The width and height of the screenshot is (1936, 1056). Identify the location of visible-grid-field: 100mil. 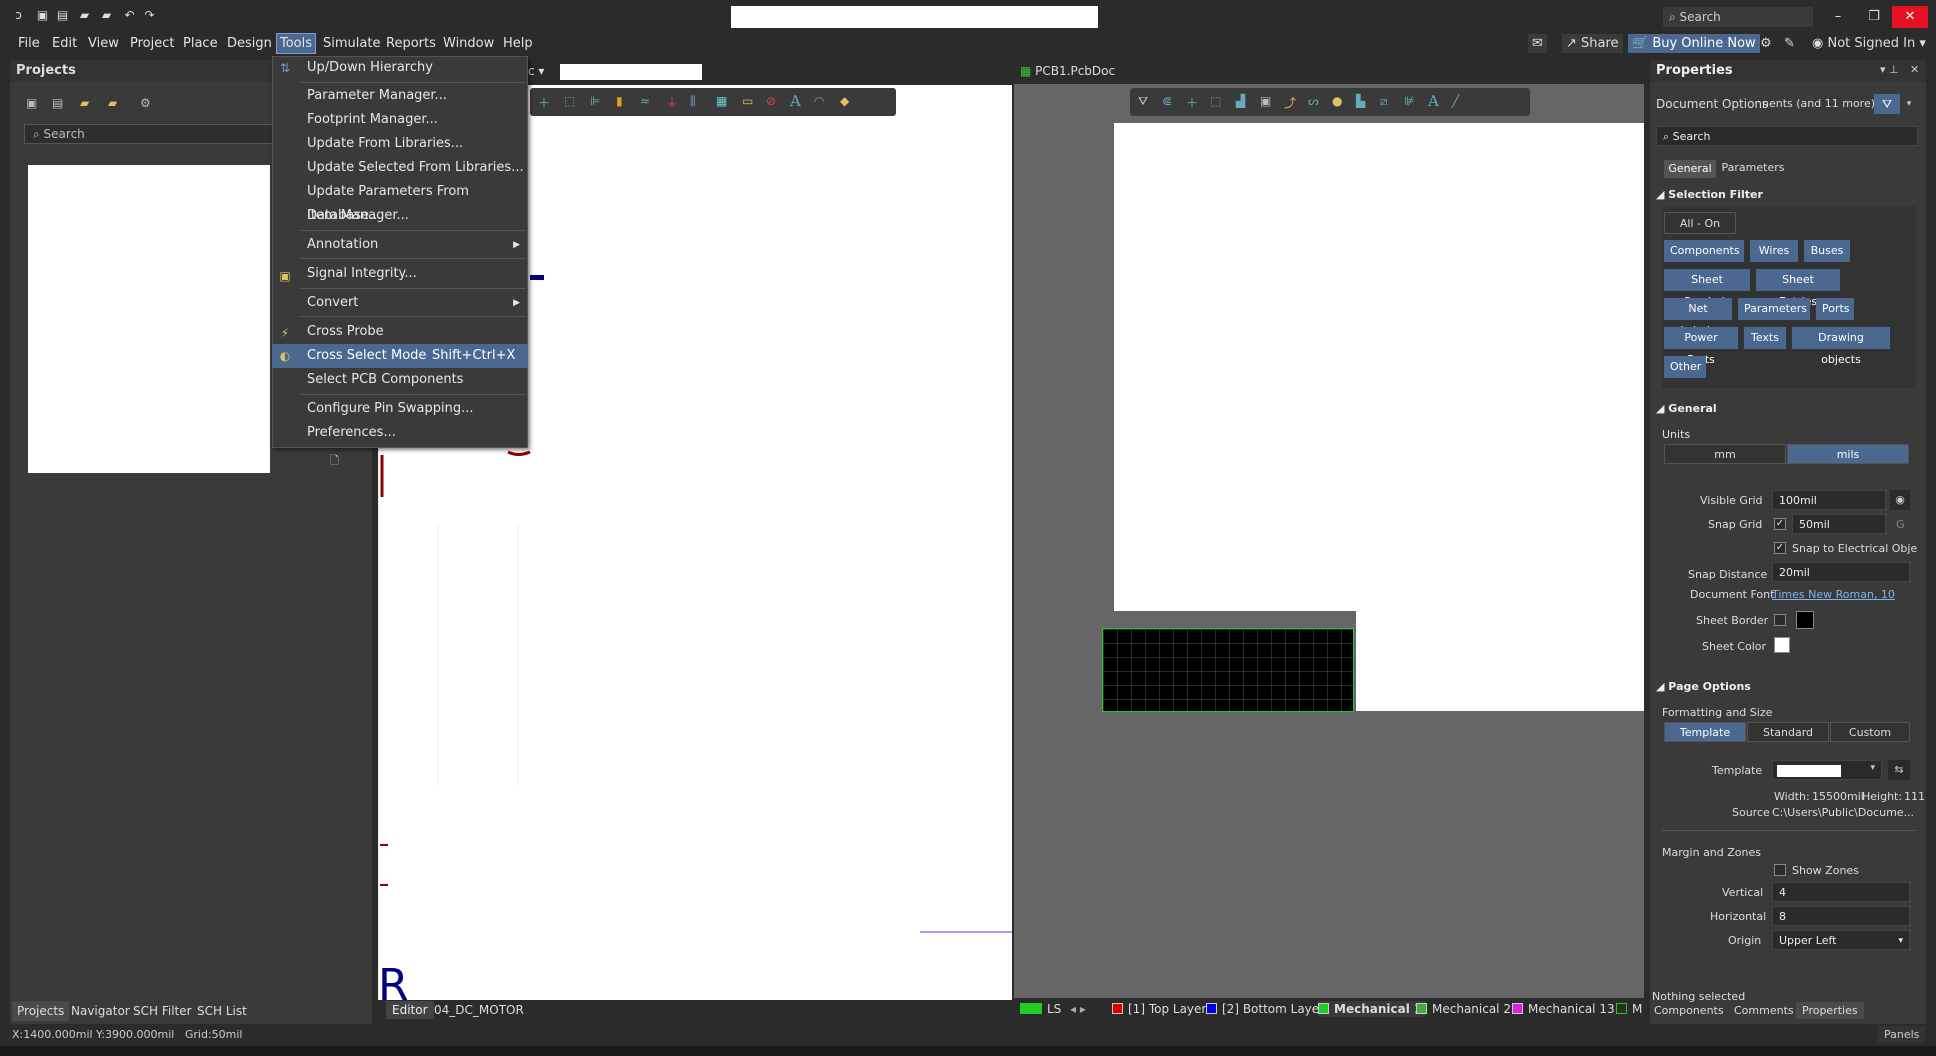
(1829, 500).